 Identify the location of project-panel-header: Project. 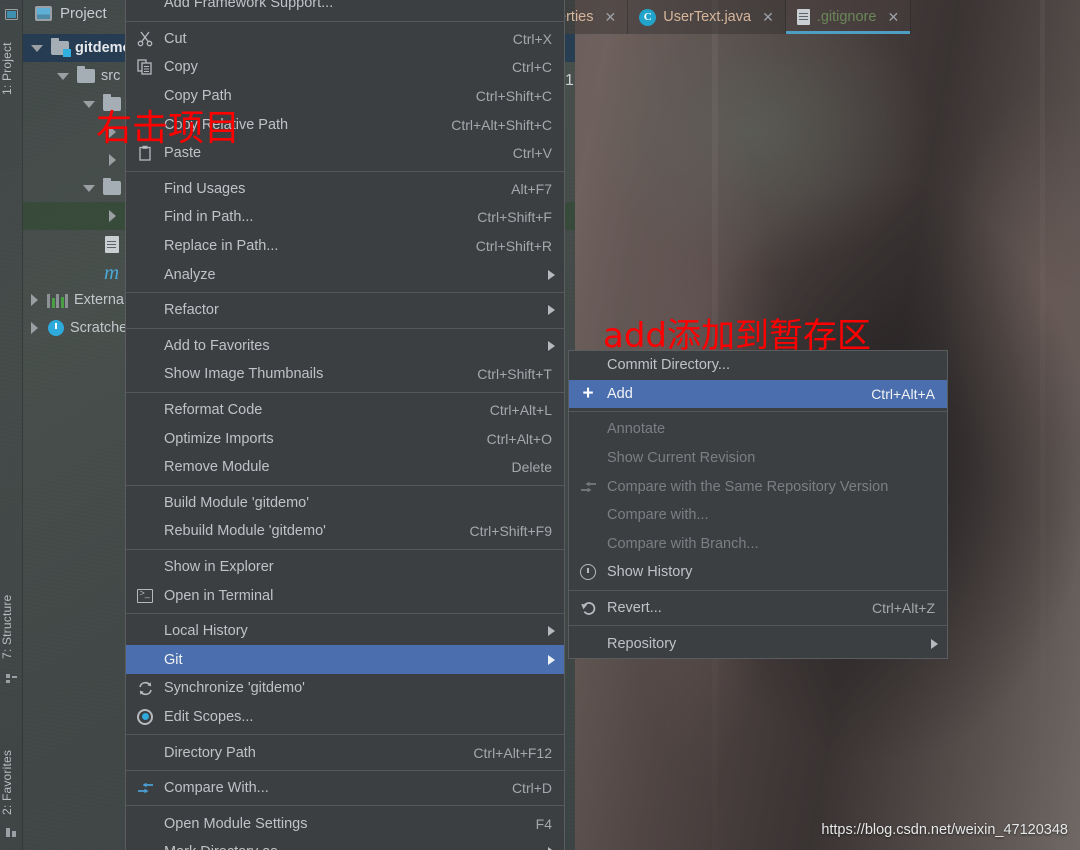
(71, 13).